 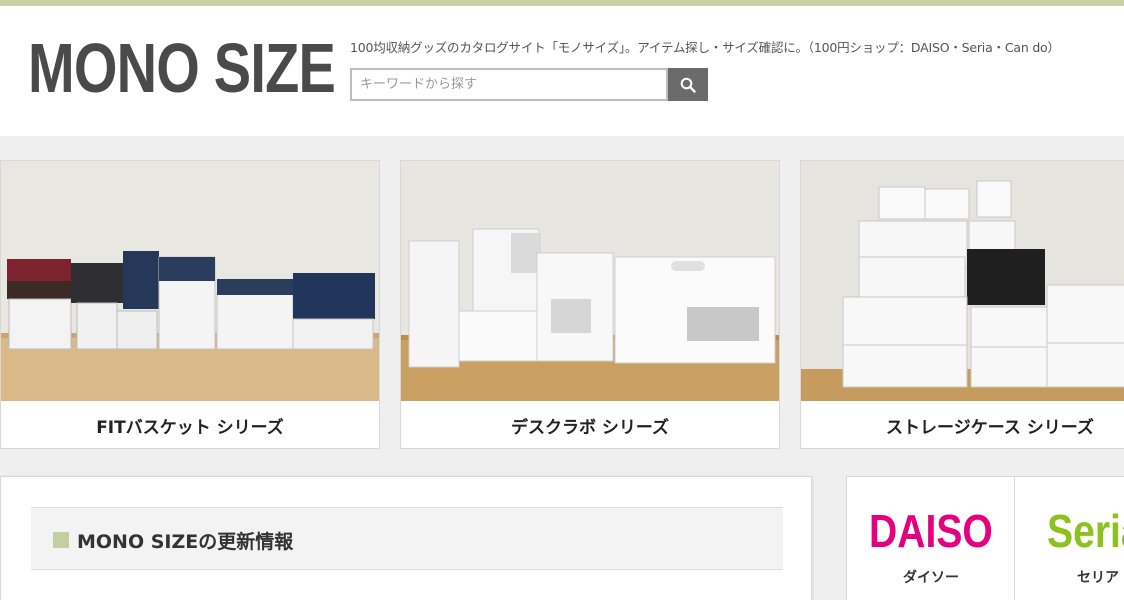 What do you see at coordinates (931, 578) in the screenshot?
I see `shop-kana-label: ダイソー` at bounding box center [931, 578].